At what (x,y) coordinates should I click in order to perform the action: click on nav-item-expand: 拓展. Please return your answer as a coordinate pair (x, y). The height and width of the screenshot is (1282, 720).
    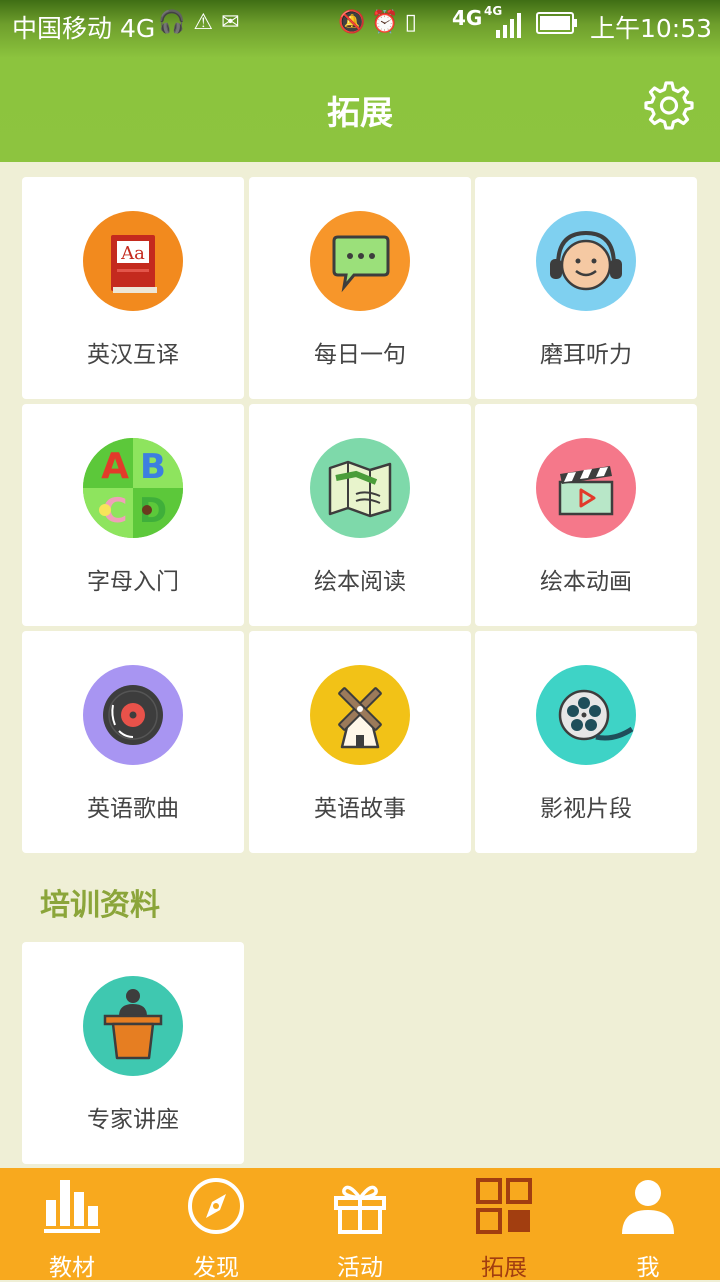
    Looking at the image, I should click on (504, 1224).